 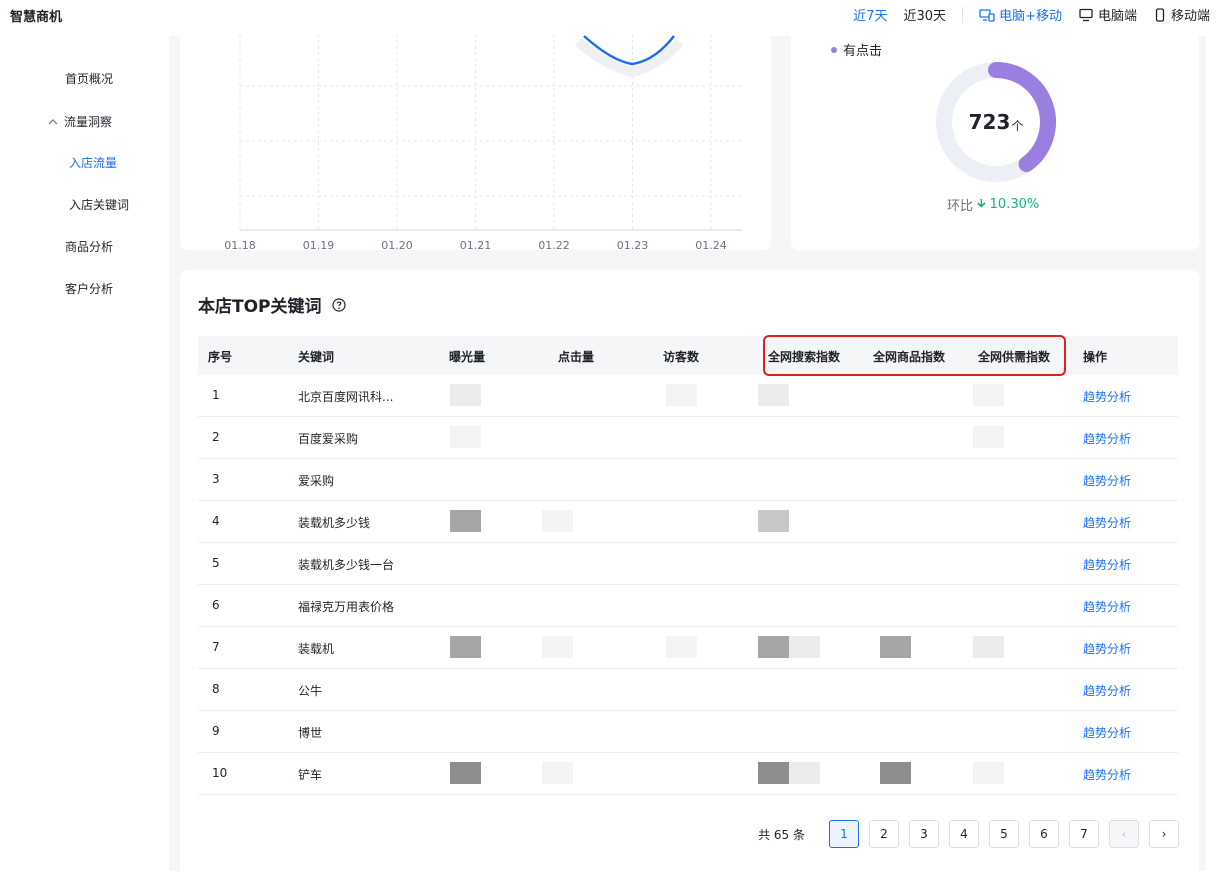 I want to click on device-pc-label: 电脑端, so click(x=1117, y=16).